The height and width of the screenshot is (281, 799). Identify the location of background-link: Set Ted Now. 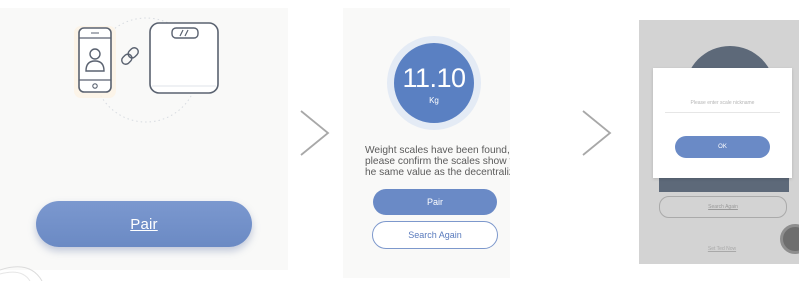
(722, 249).